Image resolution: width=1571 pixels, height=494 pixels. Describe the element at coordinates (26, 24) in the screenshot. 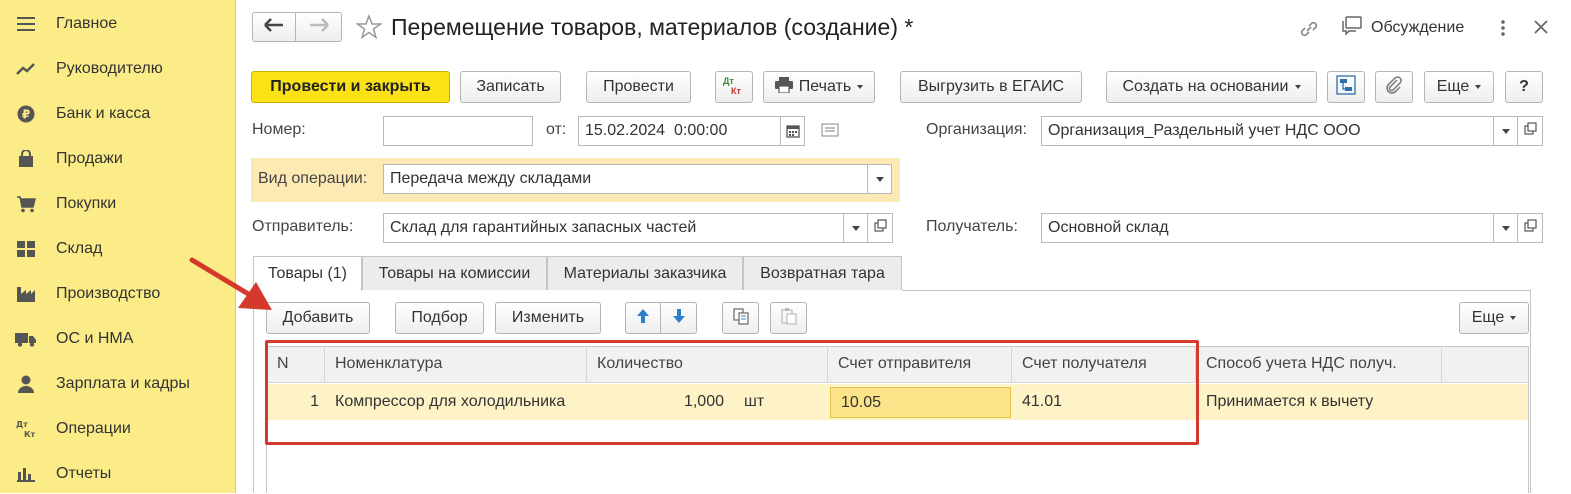

I see `menu-icon` at that location.